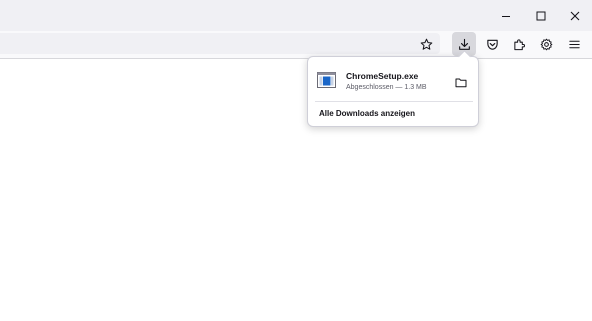 The width and height of the screenshot is (592, 321). I want to click on folder-icon, so click(461, 82).